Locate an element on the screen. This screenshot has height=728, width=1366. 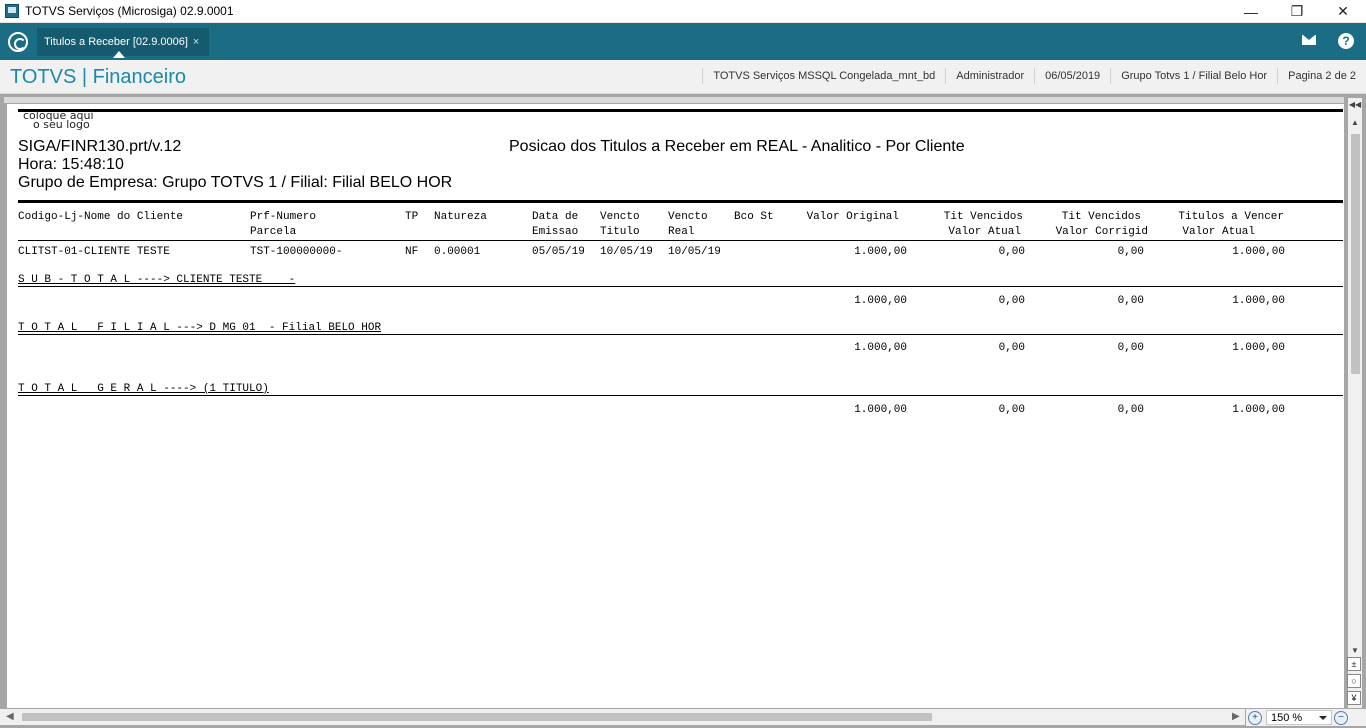
report-logo: coloque aqui o seu logo is located at coordinates (58, 120).